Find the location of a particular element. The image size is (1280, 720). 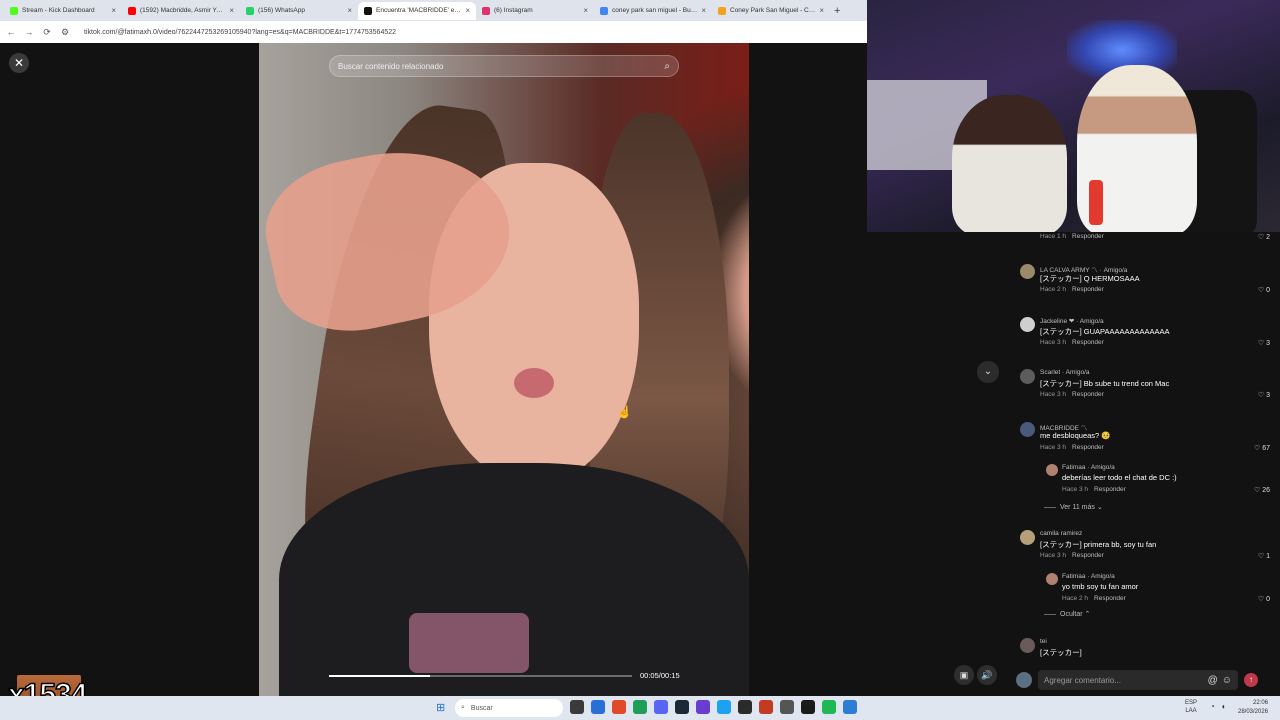

system-tray: ◔ ◖ is located at coordinates (1218, 706).